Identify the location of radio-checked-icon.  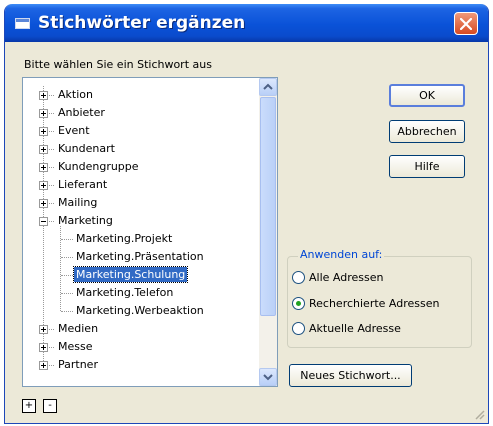
(298, 303).